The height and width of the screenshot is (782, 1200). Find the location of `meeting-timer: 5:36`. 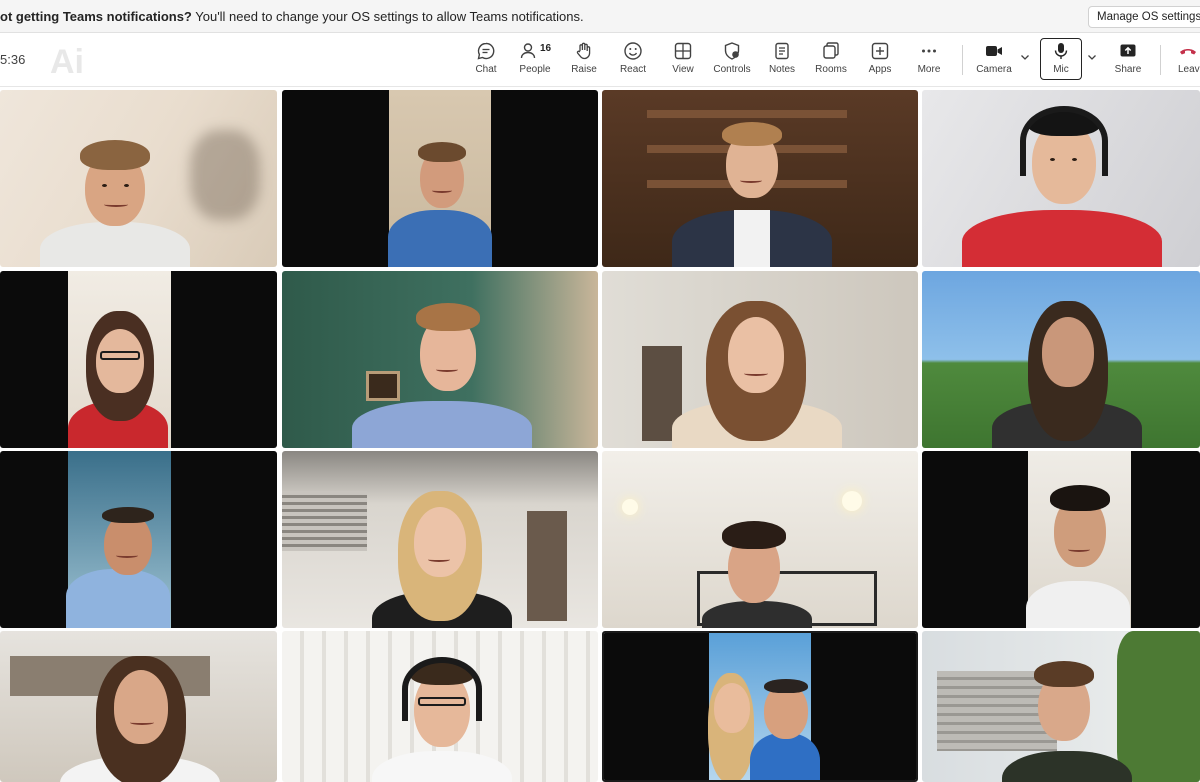

meeting-timer: 5:36 is located at coordinates (13, 59).